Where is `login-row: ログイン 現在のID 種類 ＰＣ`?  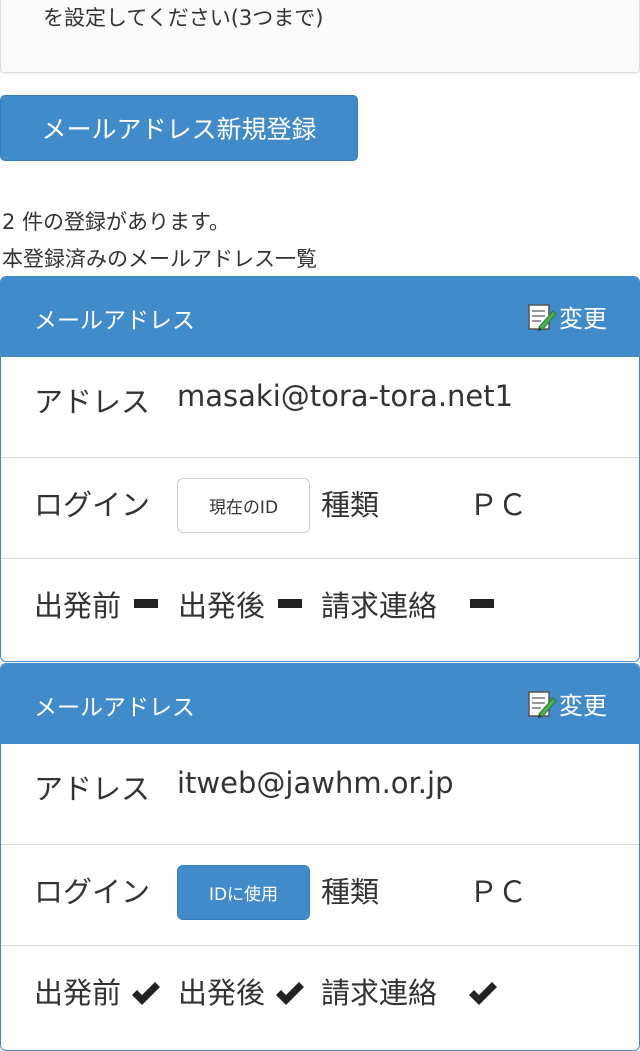
login-row: ログイン 現在のID 種類 ＰＣ is located at coordinates (320, 508).